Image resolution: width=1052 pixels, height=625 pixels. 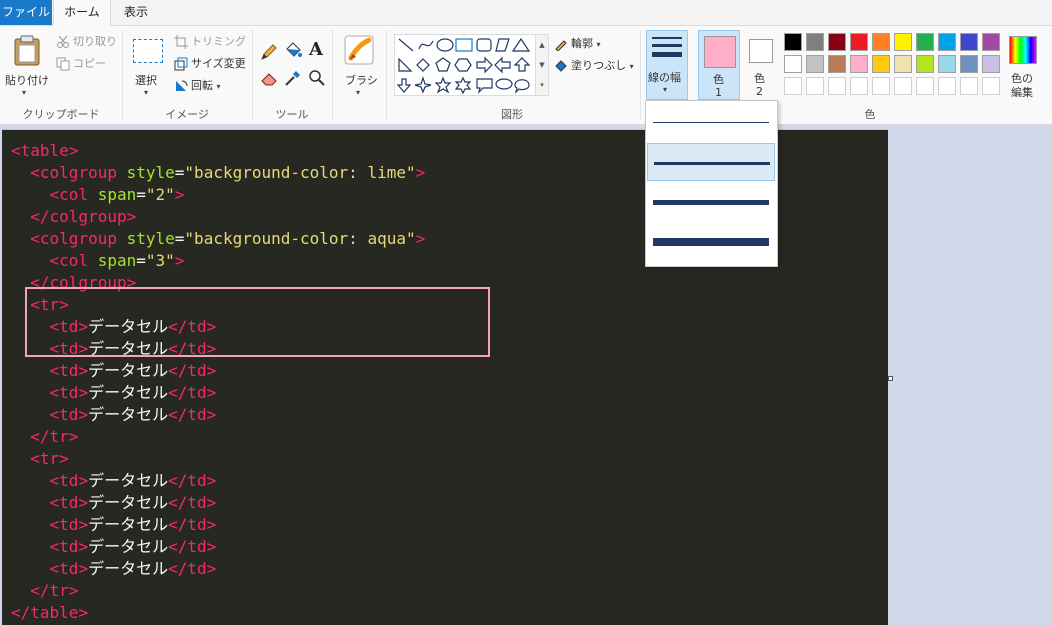 What do you see at coordinates (465, 65) in the screenshot?
I see `shapes-gallery` at bounding box center [465, 65].